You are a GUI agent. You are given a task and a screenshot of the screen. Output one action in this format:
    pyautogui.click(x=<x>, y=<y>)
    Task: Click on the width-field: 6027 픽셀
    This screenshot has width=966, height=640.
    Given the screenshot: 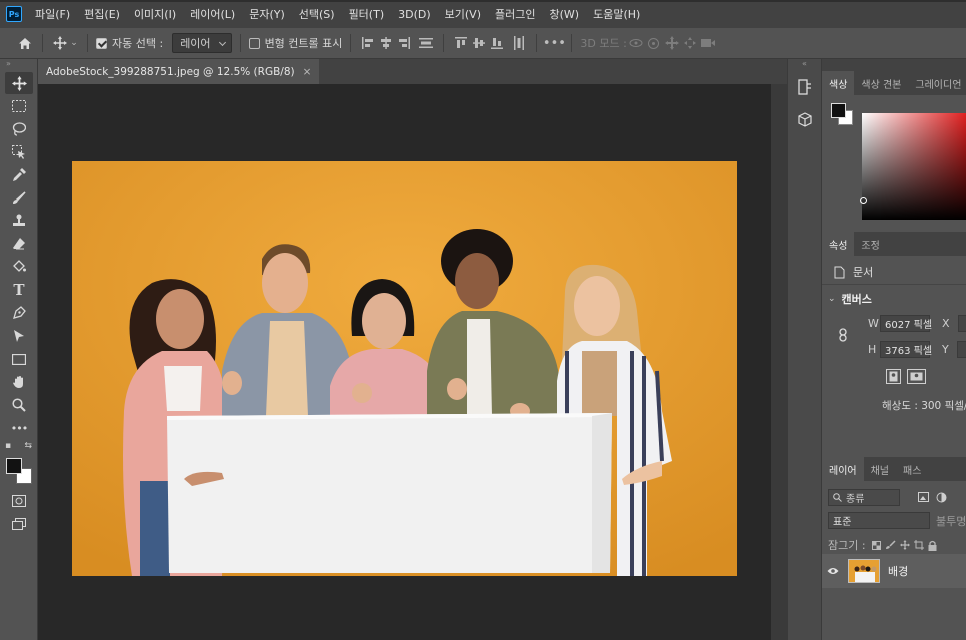 What is the action you would take?
    pyautogui.click(x=906, y=323)
    